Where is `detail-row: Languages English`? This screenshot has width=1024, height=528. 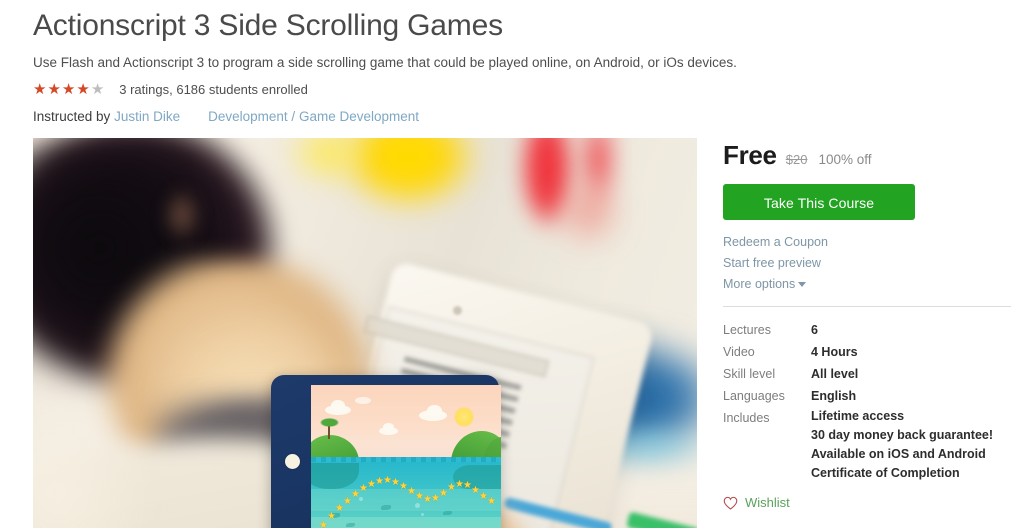 detail-row: Languages English is located at coordinates (867, 396).